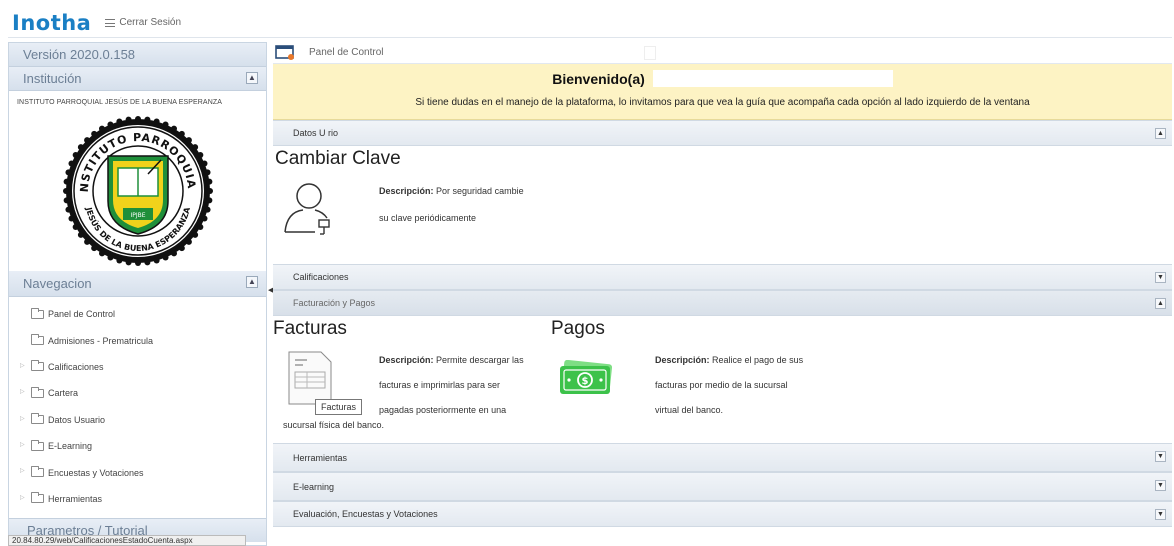 This screenshot has width=1174, height=546. Describe the element at coordinates (63, 393) in the screenshot. I see `nav-item-label: Cartera` at that location.